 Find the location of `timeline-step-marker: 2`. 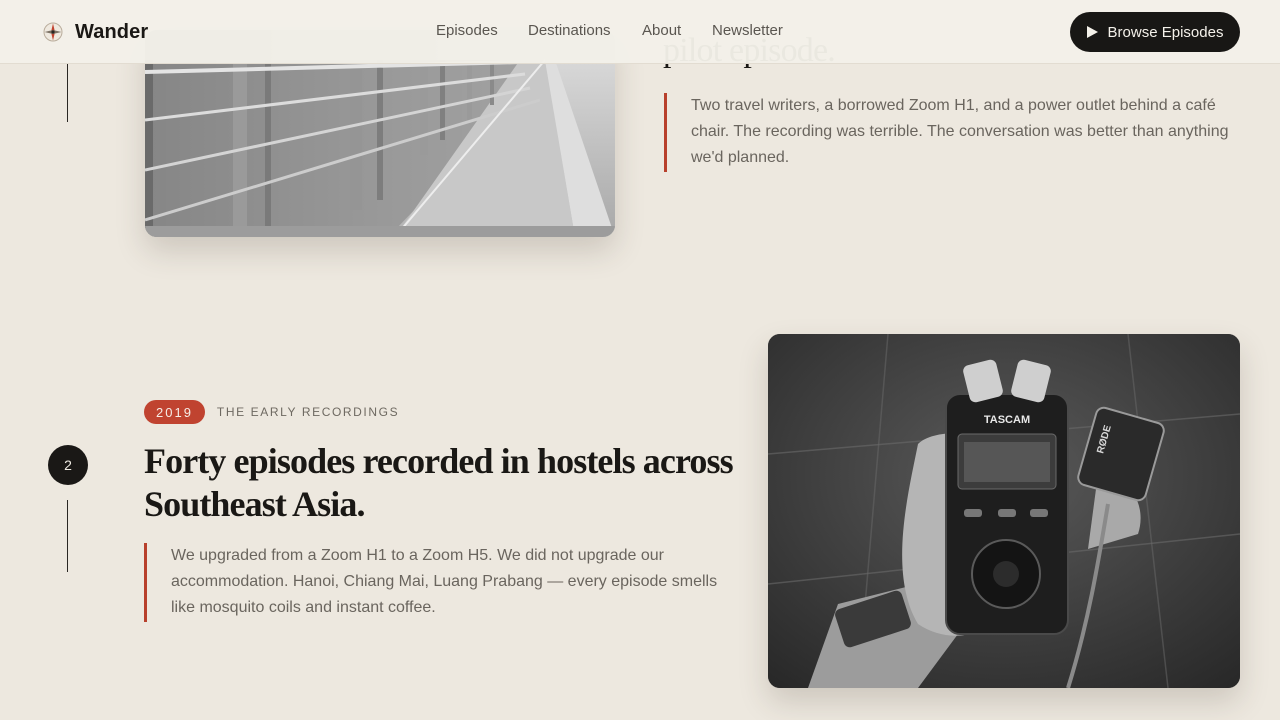

timeline-step-marker: 2 is located at coordinates (68, 465).